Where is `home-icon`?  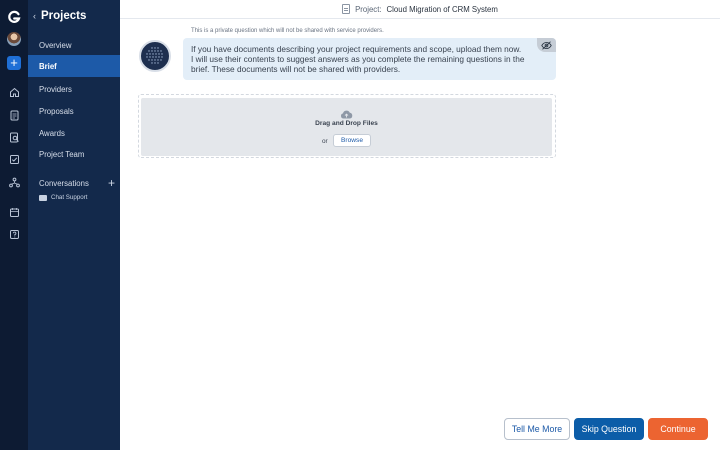 home-icon is located at coordinates (14, 92).